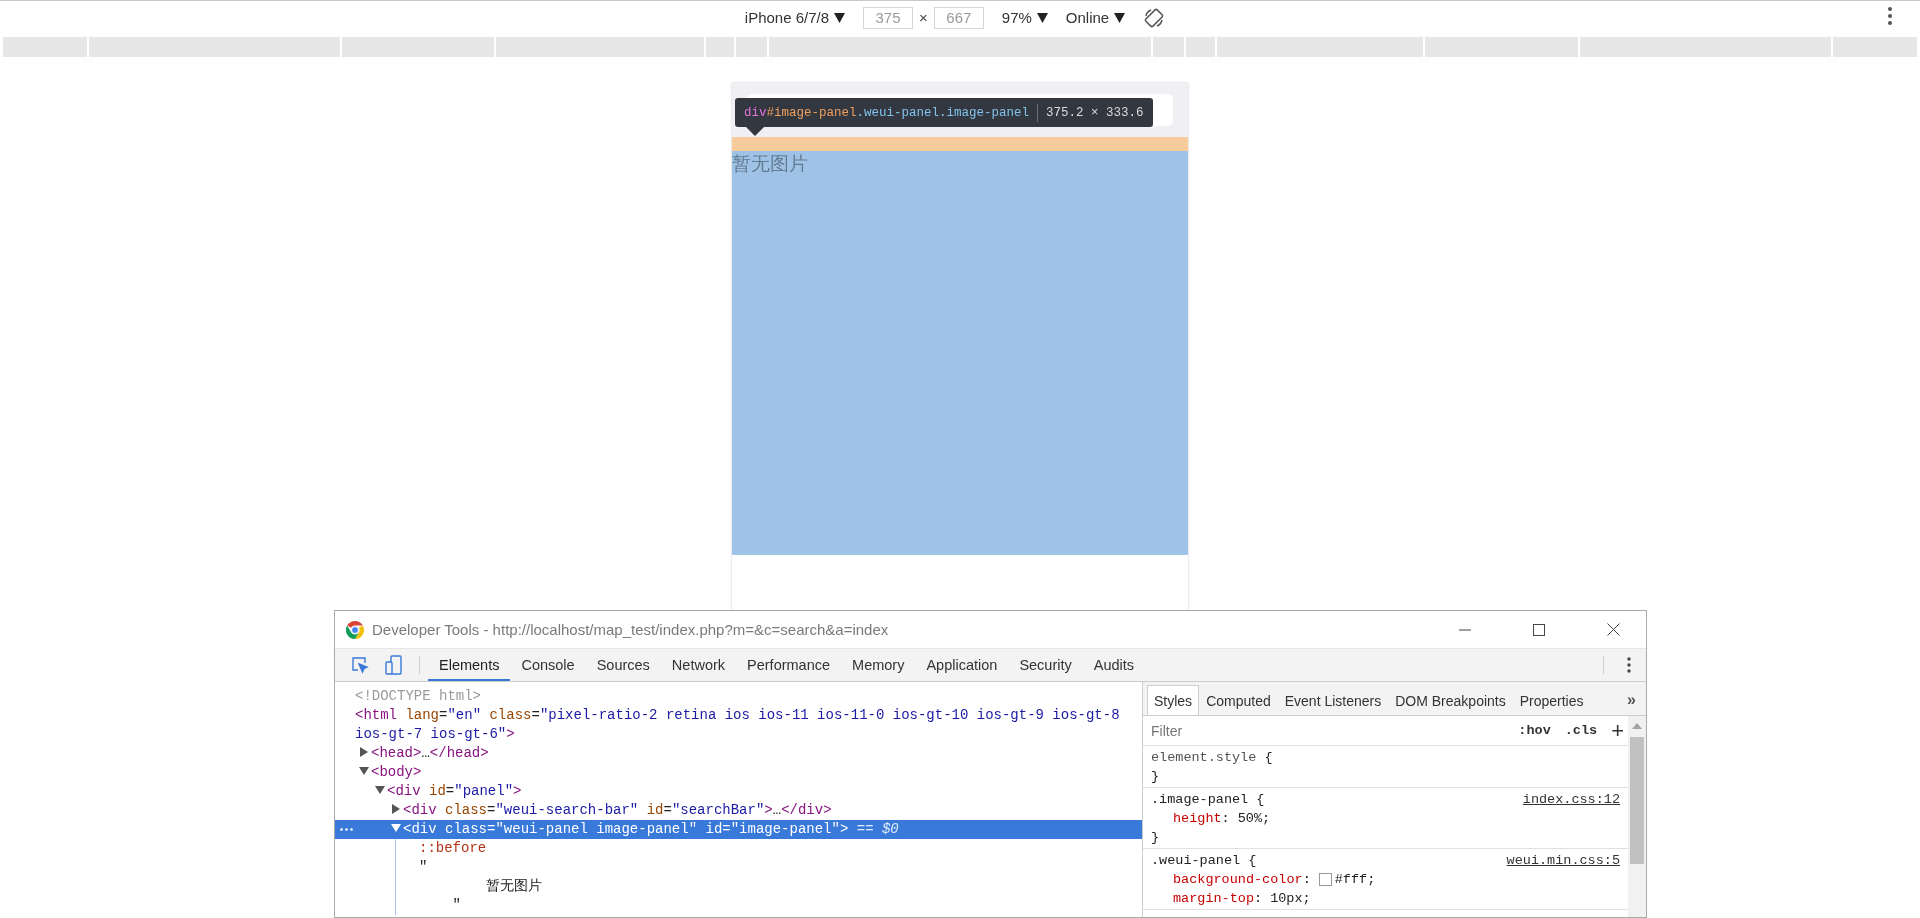 The width and height of the screenshot is (1920, 918). What do you see at coordinates (738, 886) in the screenshot?
I see `dom-text-node: " 暂无图片 "` at bounding box center [738, 886].